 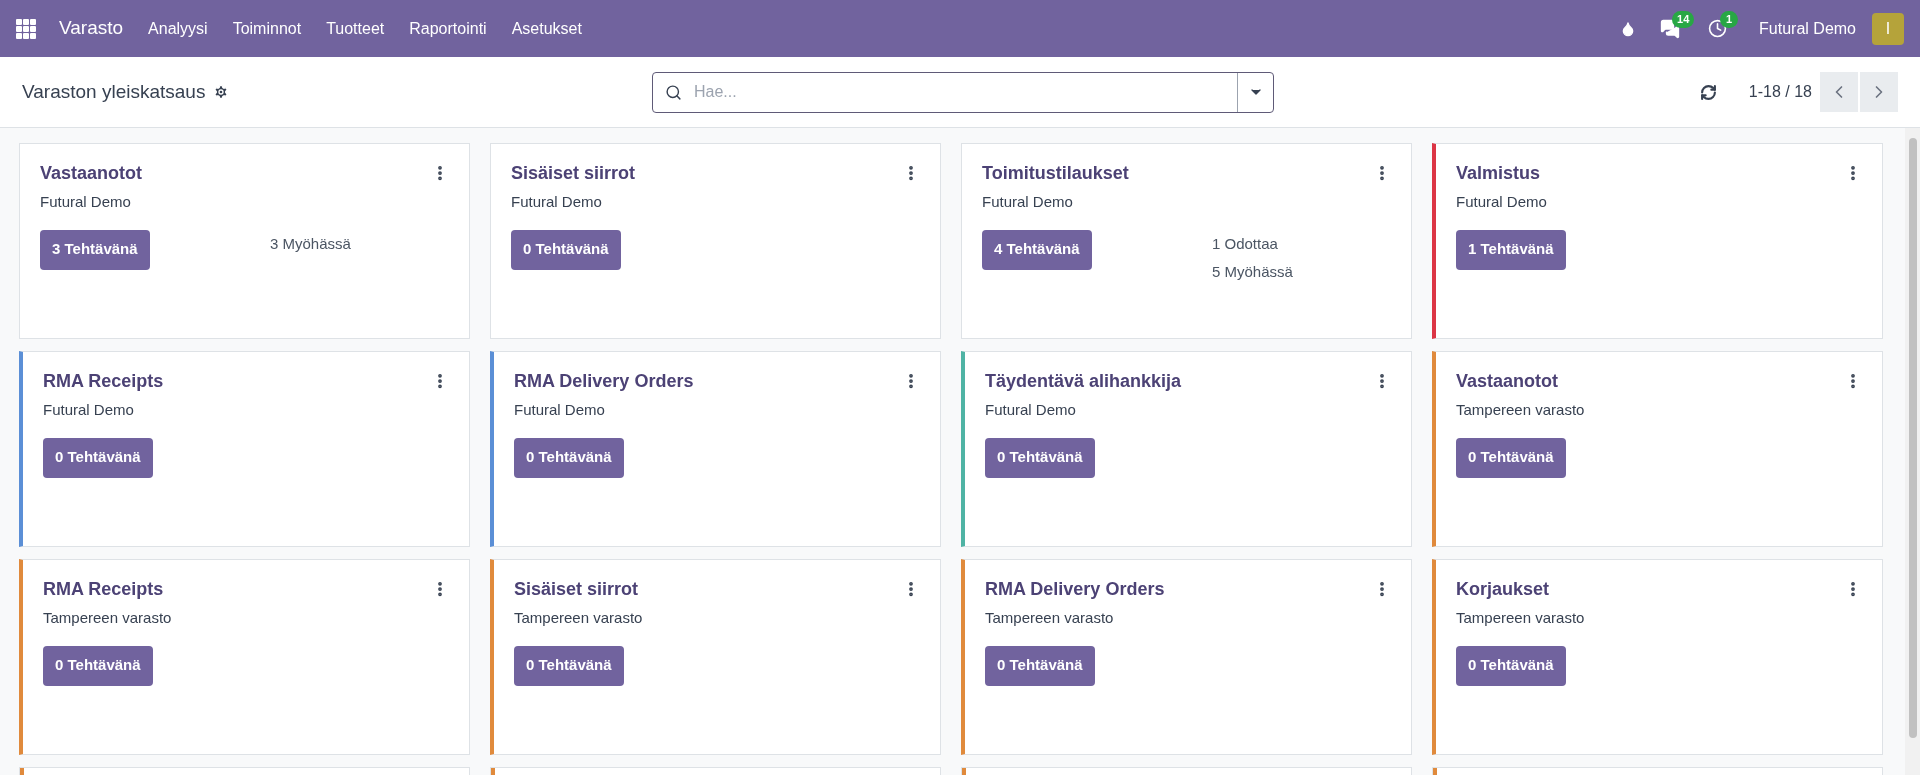 I want to click on company-name: Futural Demo, so click(x=1807, y=28).